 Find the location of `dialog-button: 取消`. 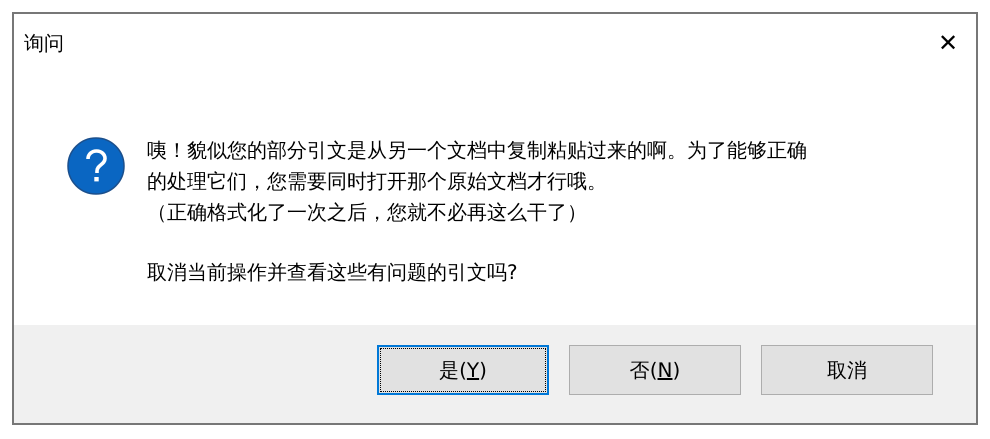

dialog-button: 取消 is located at coordinates (847, 370).